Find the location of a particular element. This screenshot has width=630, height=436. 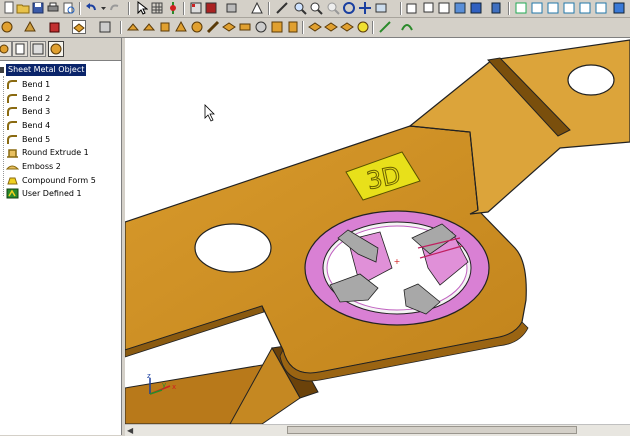

user-defined-icon is located at coordinates (12, 193).